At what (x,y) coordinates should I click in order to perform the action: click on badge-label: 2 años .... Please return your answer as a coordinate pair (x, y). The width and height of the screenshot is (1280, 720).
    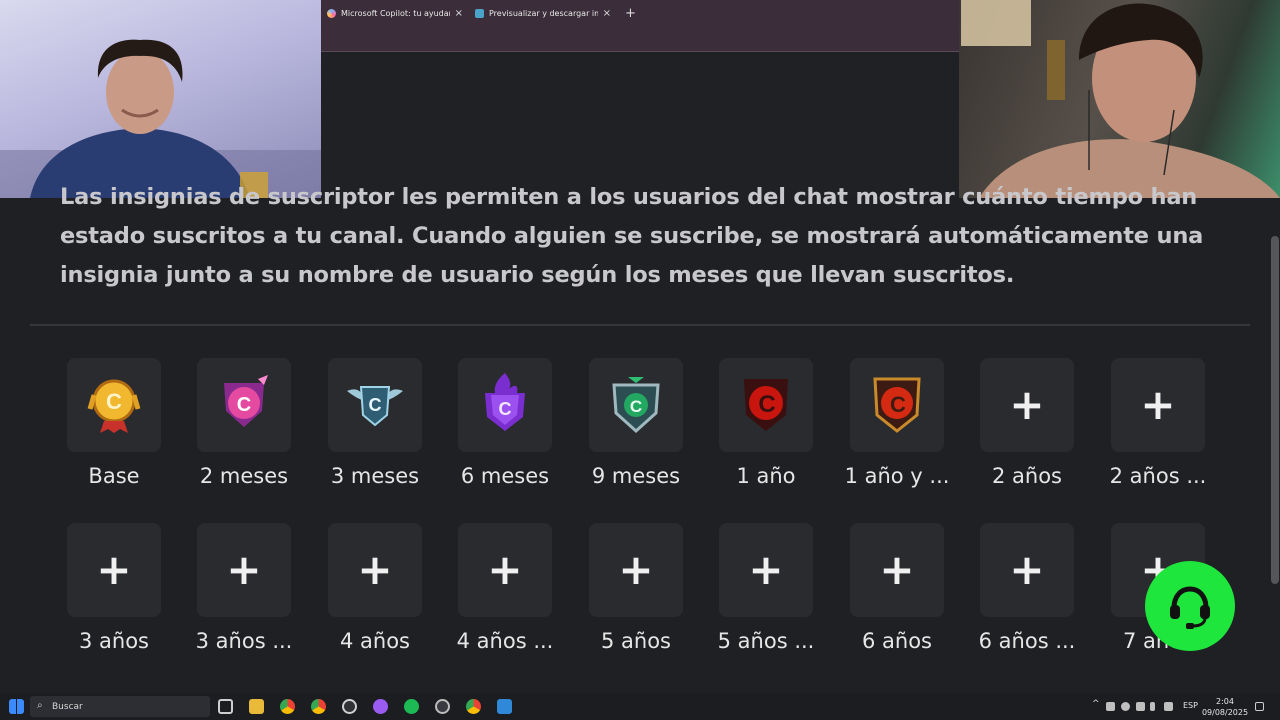
    Looking at the image, I should click on (1158, 476).